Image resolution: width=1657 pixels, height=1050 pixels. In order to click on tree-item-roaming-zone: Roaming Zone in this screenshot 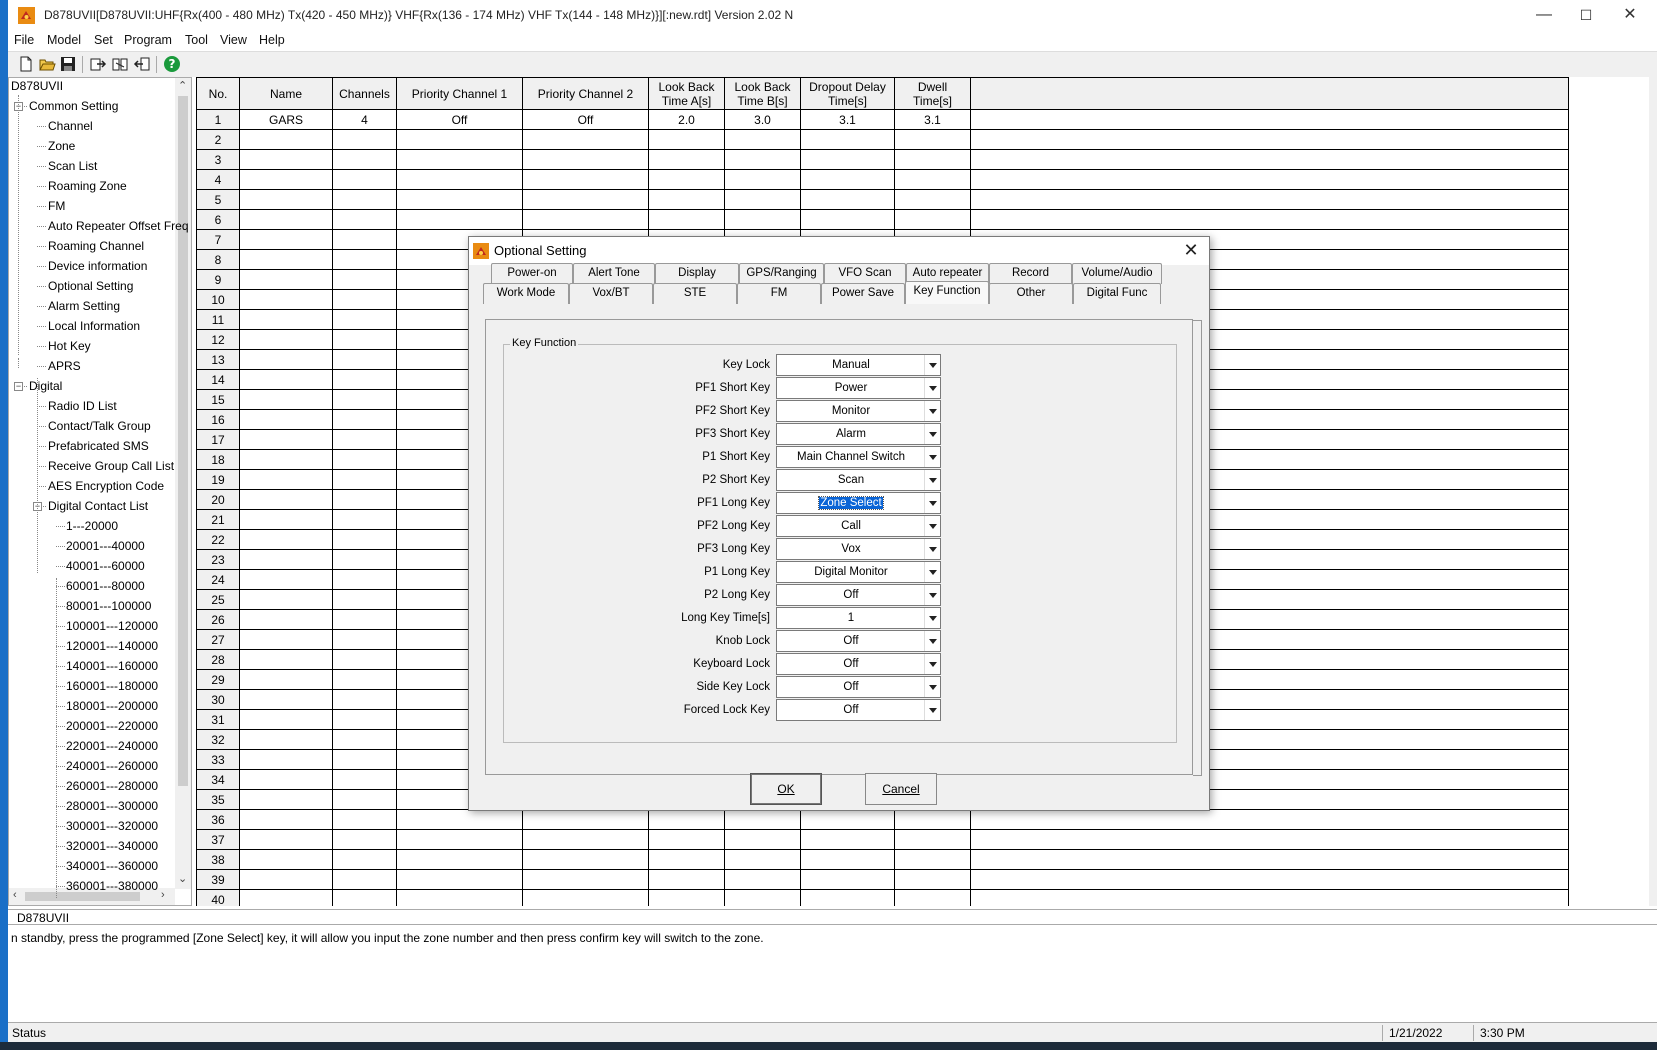, I will do `click(87, 186)`.